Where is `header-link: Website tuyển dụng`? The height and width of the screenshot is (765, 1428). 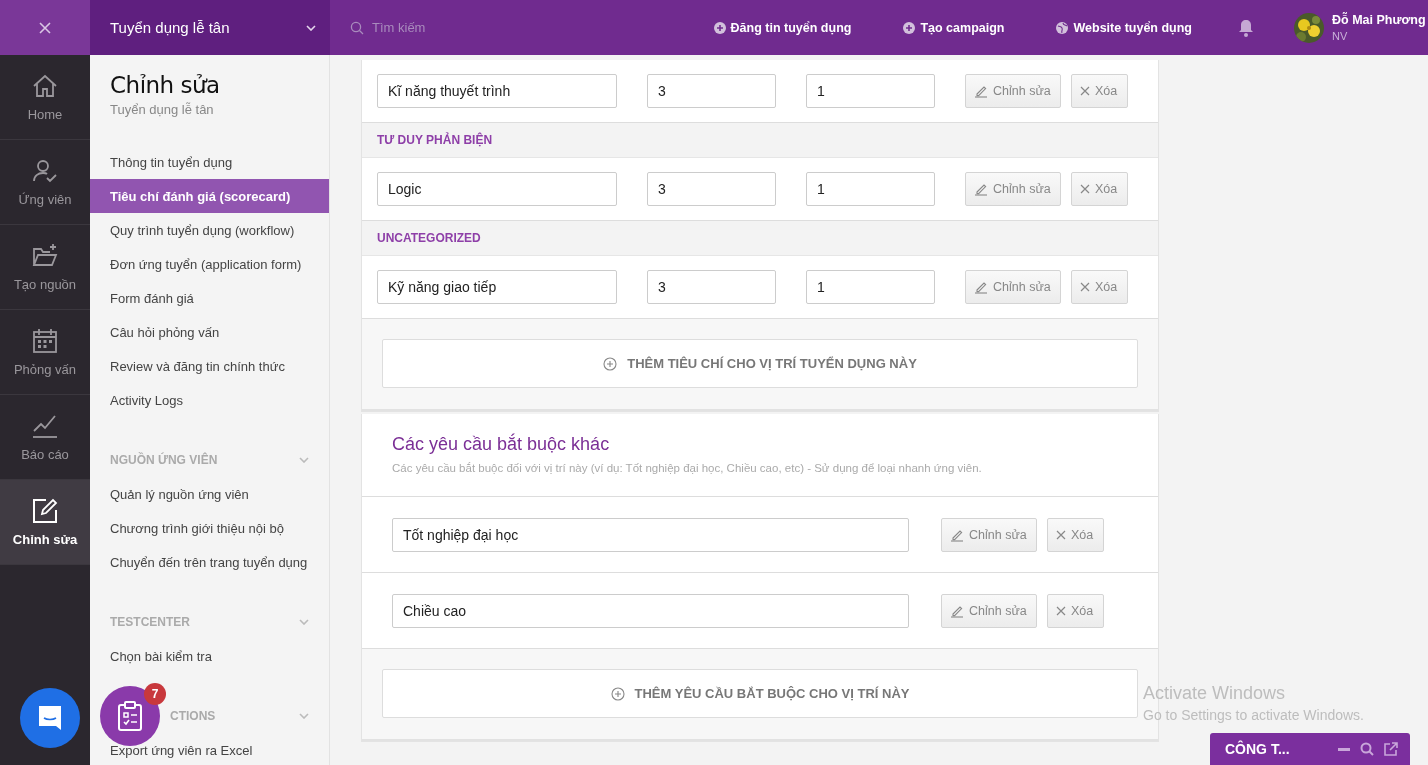 header-link: Website tuyển dụng is located at coordinates (1124, 27).